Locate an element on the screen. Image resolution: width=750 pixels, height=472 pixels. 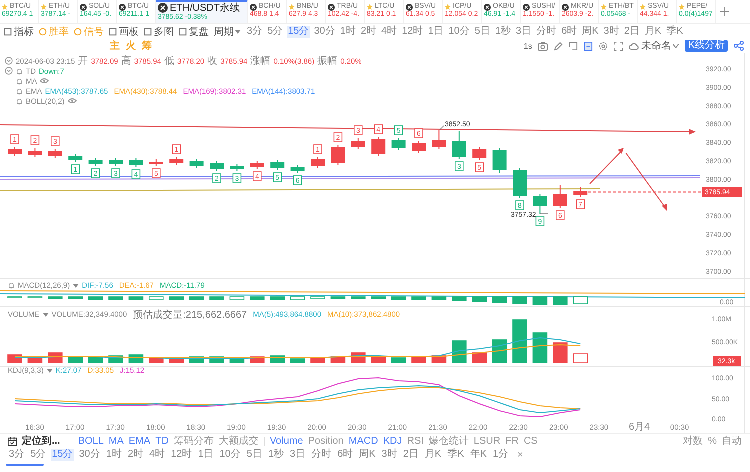
toolbar-button: 画板 is located at coordinates (124, 31).